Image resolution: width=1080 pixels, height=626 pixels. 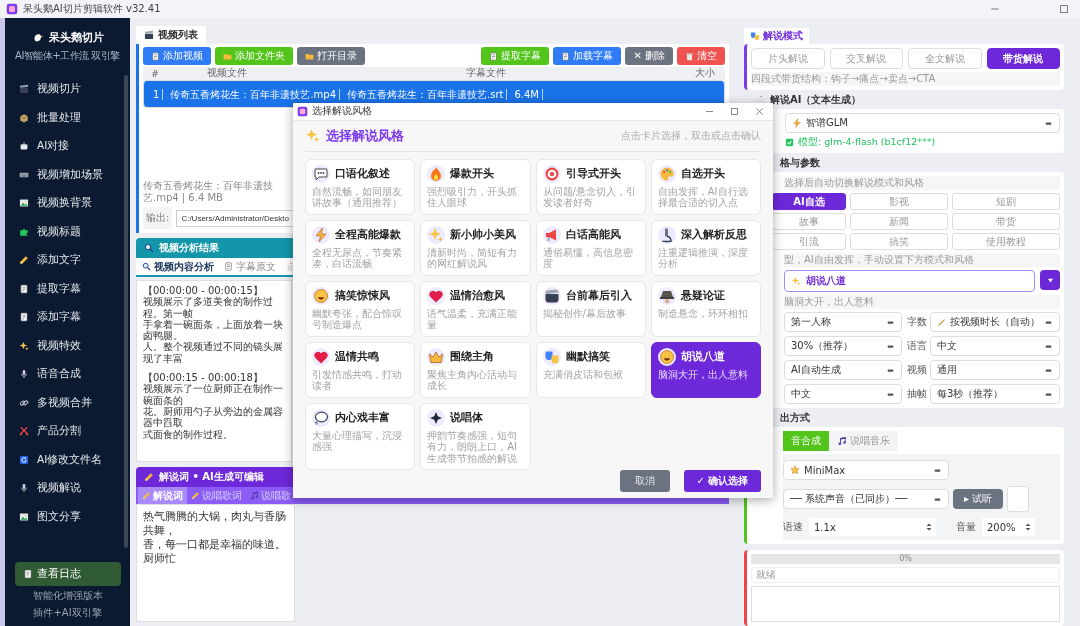 What do you see at coordinates (478, 295) in the screenshot?
I see `style-name: 温情治愈风` at bounding box center [478, 295].